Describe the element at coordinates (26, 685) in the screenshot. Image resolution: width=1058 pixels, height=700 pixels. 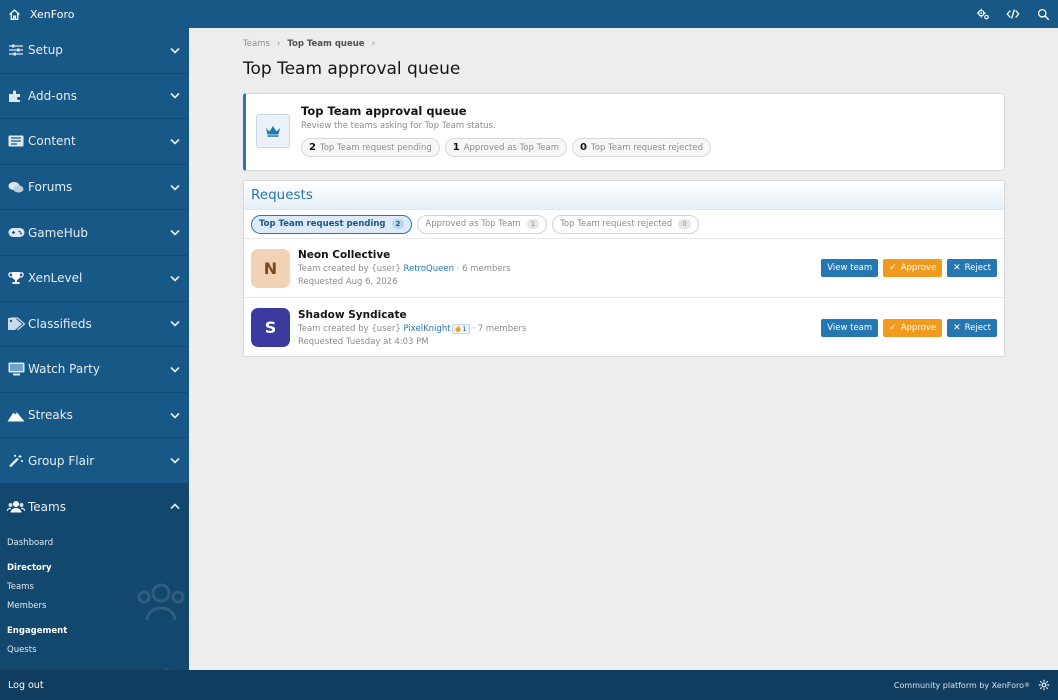
I see `logout-link: Log out` at that location.